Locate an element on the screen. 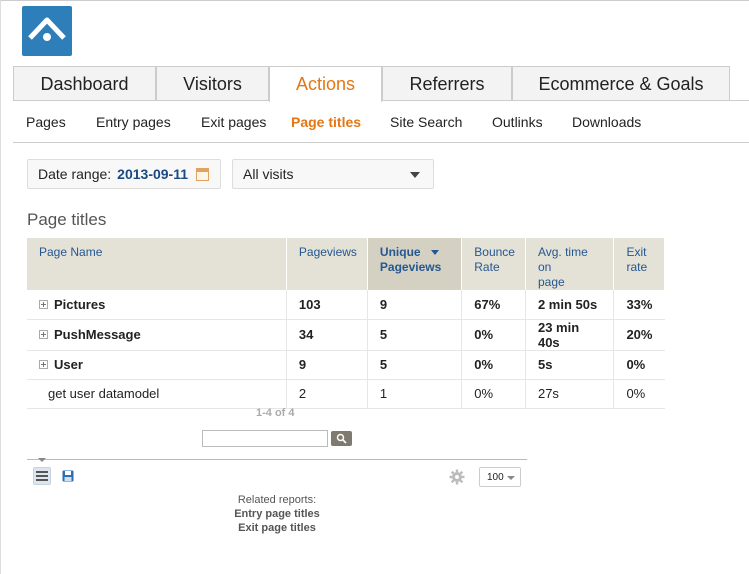 The width and height of the screenshot is (749, 574). row-limit-select: 100 is located at coordinates (500, 477).